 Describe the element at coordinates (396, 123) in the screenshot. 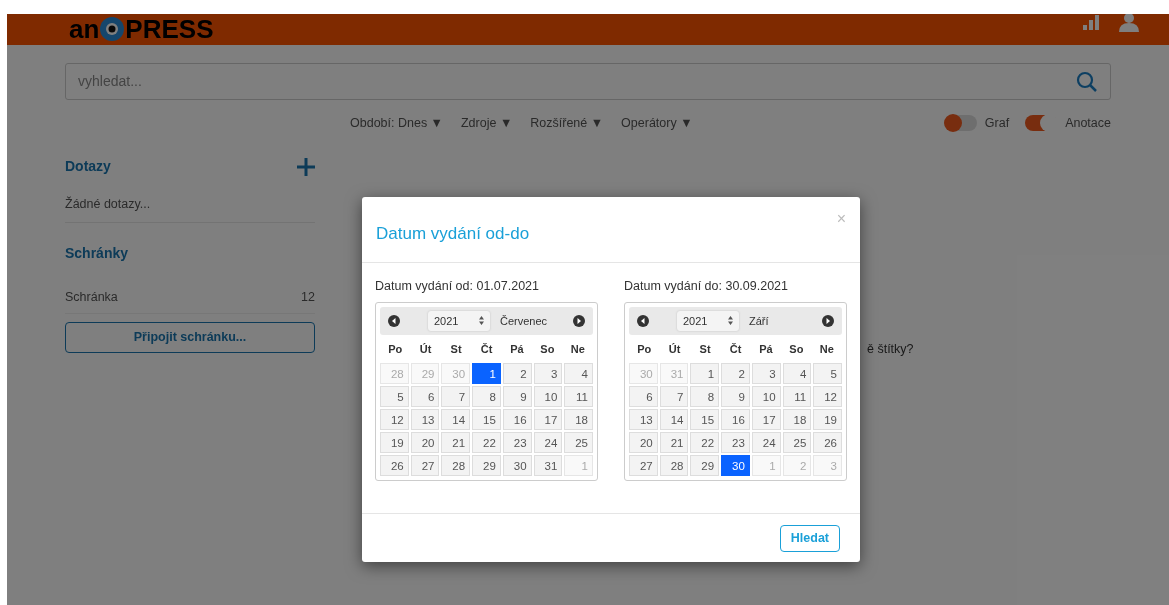

I see `filter-dropdown: Období: Dnes ▼` at that location.